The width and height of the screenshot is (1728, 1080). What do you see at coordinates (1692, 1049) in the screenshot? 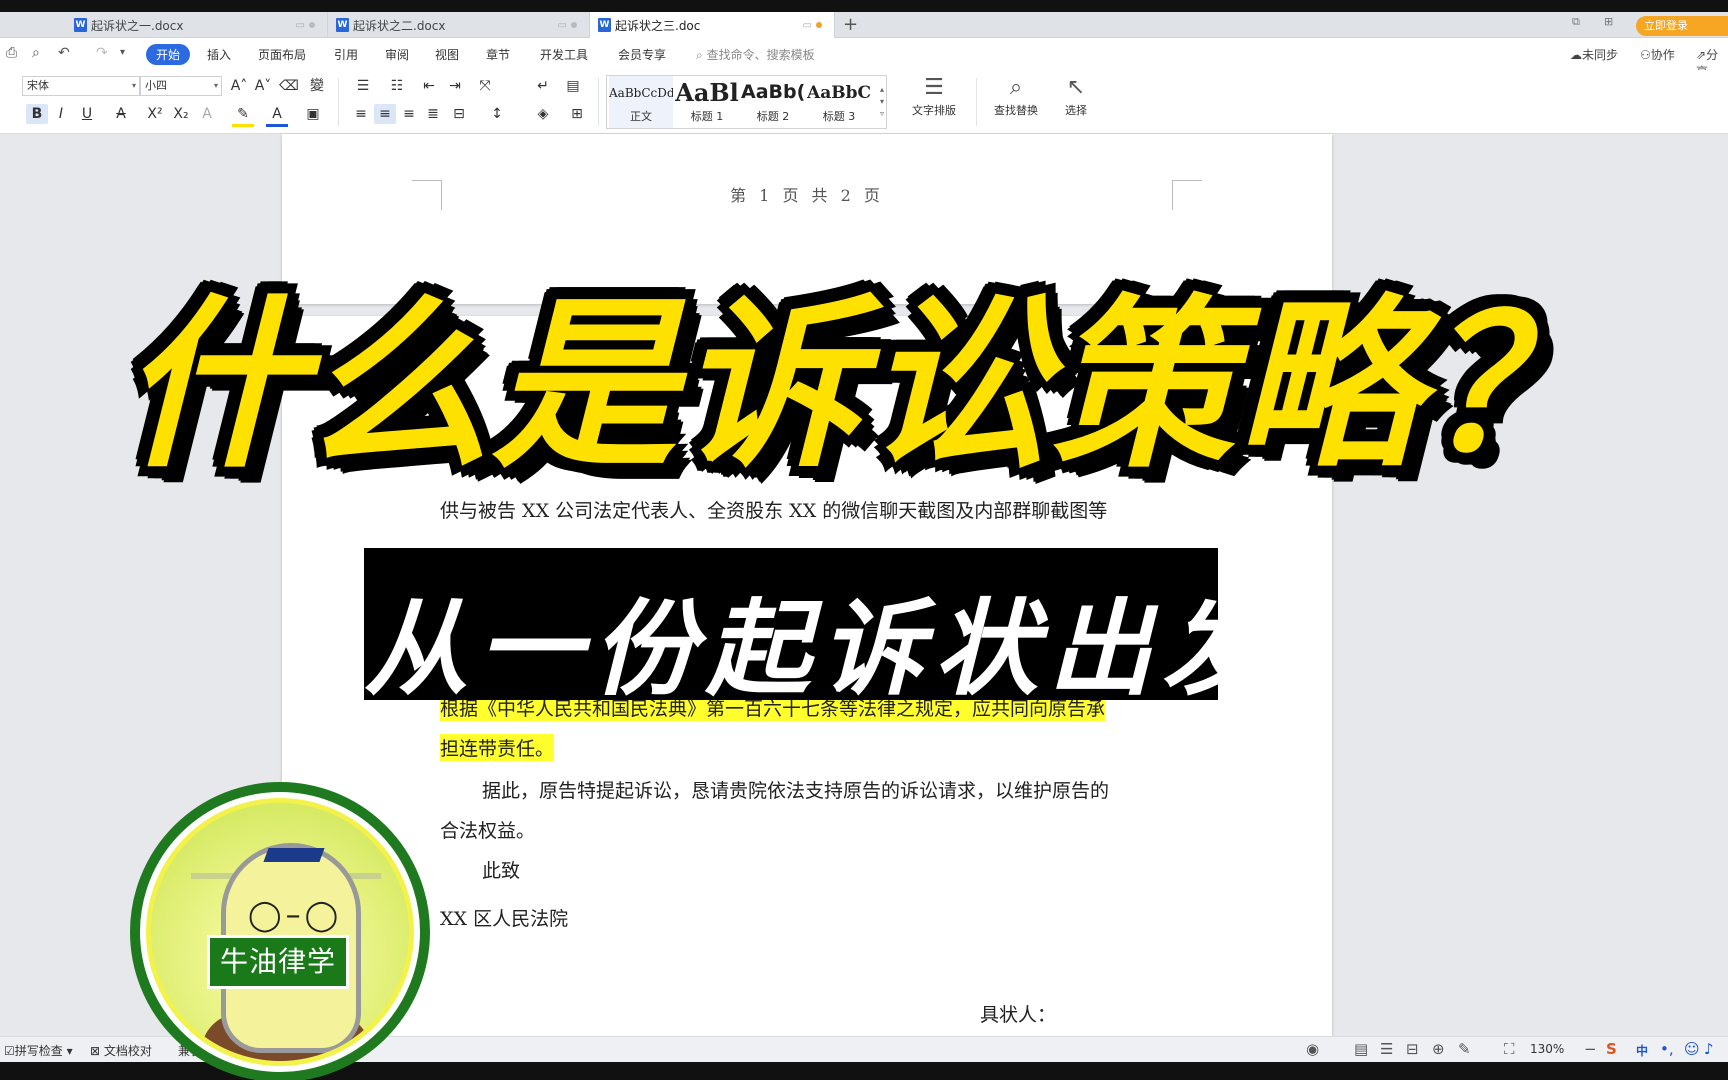
I see `smiley-icon: ☺` at bounding box center [1692, 1049].